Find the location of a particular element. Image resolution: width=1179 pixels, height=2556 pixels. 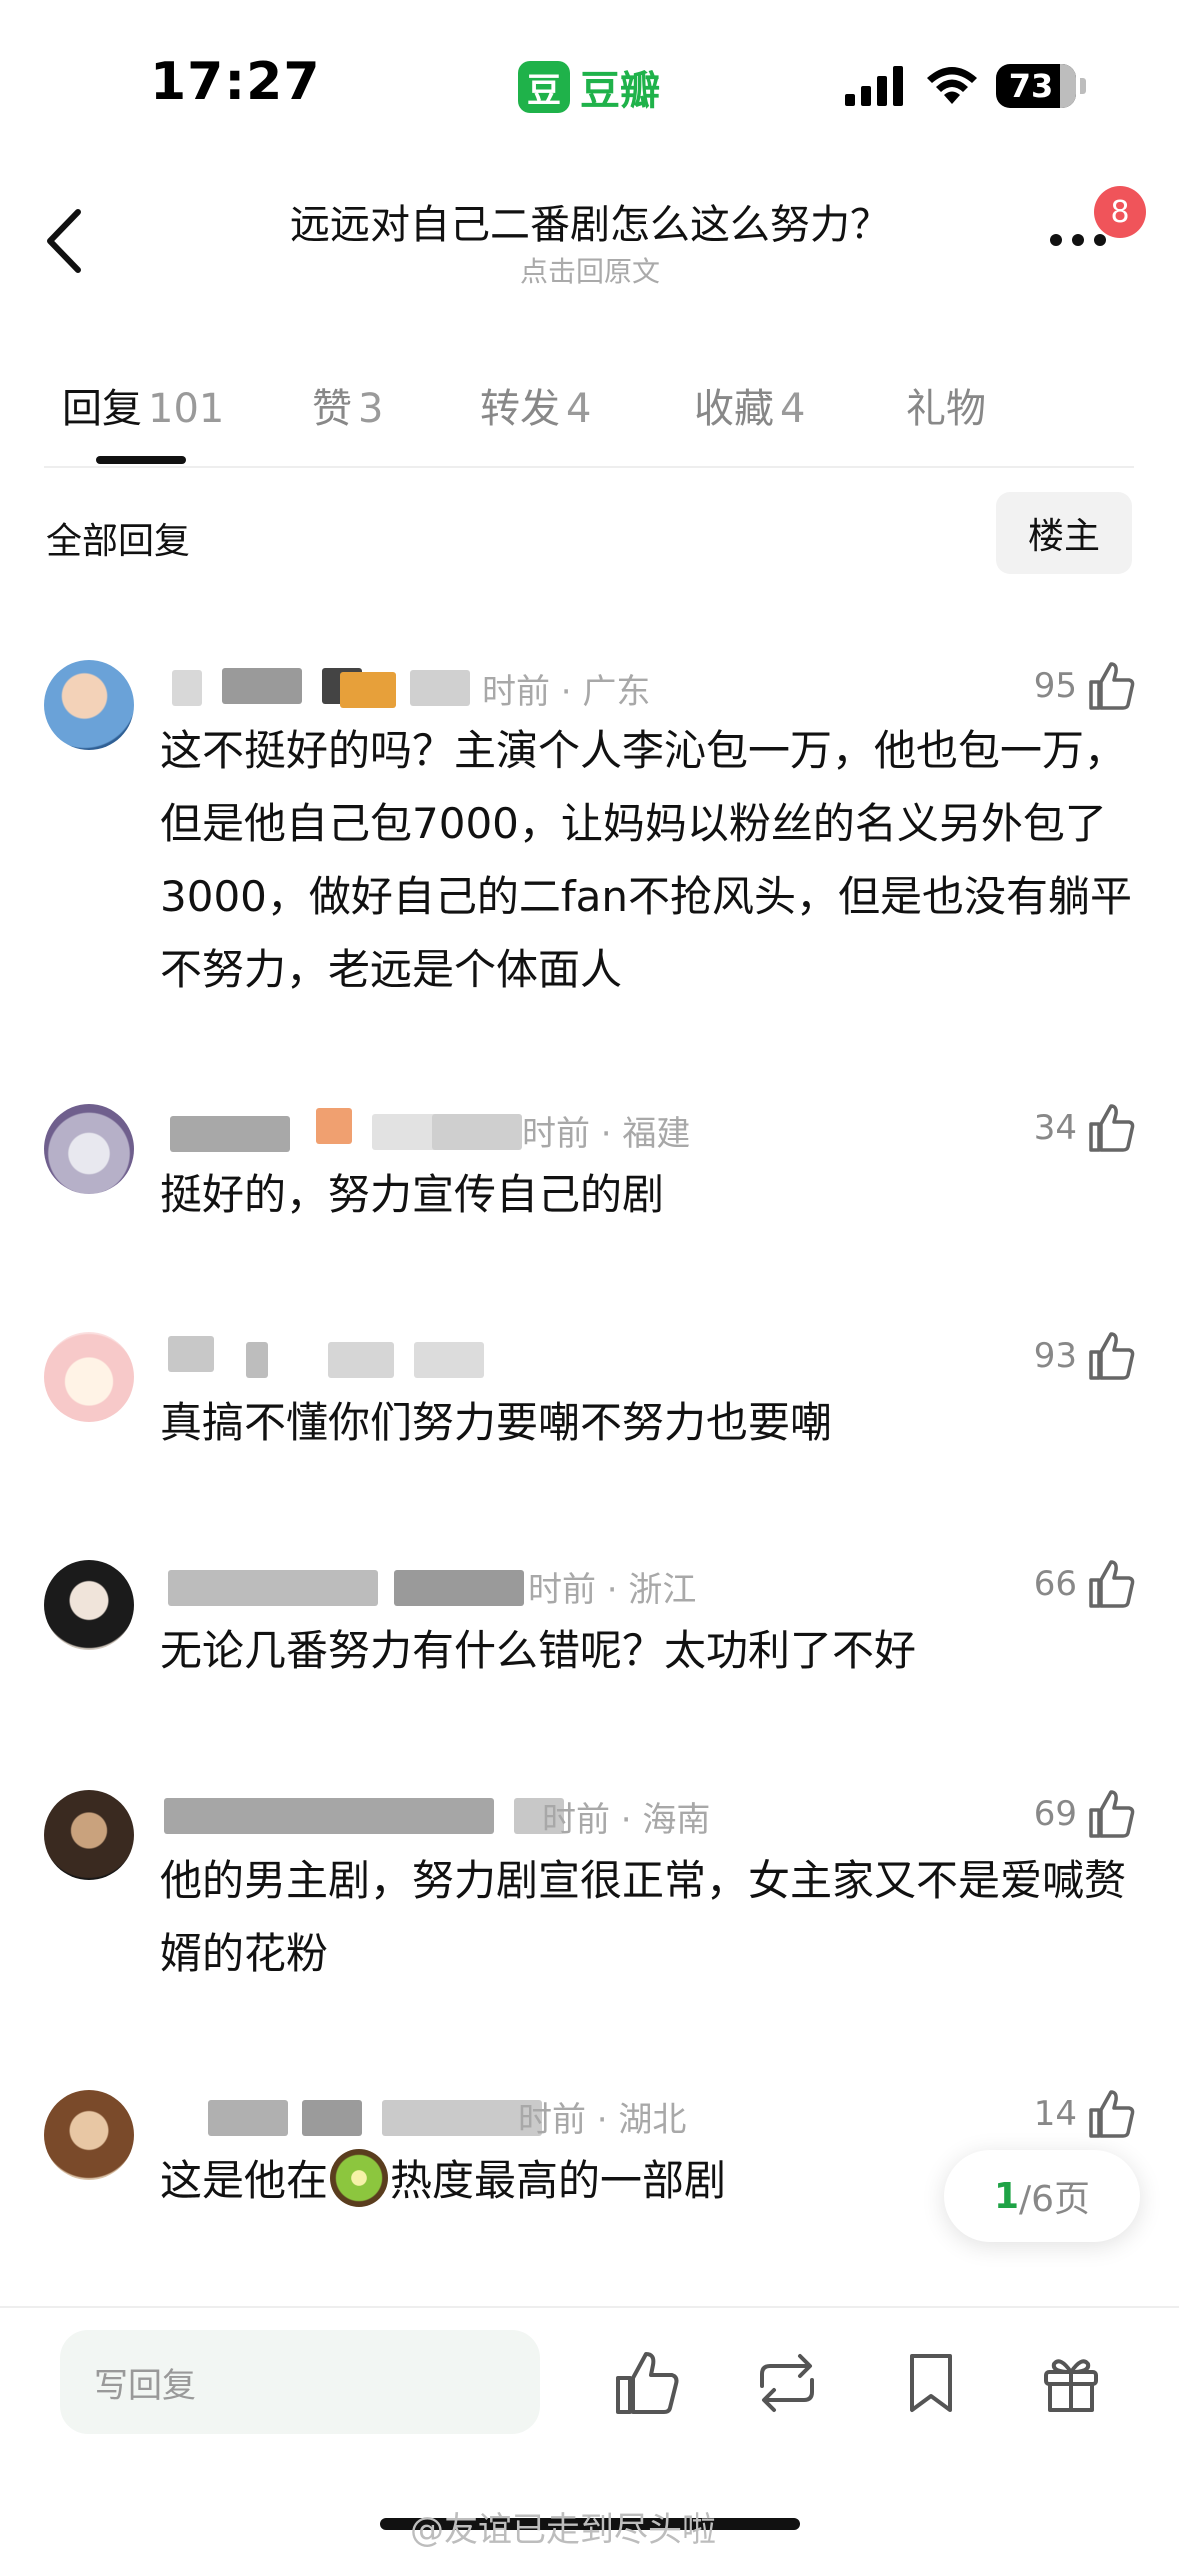

app-indicator: 豆 豆瓣 is located at coordinates (589, 87).